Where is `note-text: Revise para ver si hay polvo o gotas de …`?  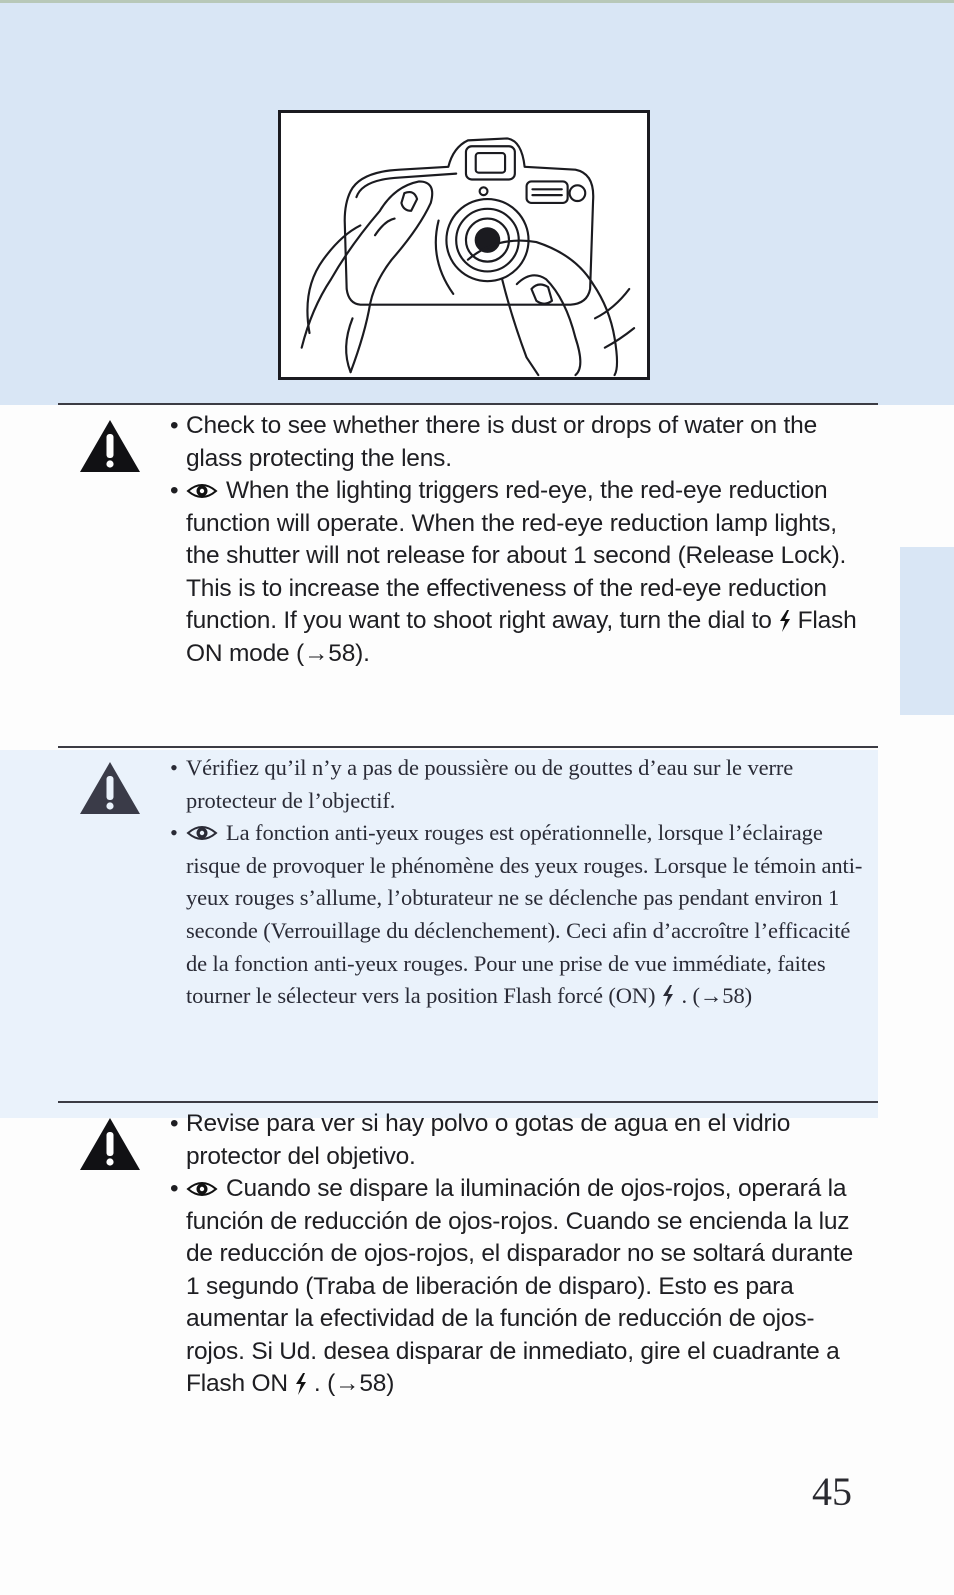
note-text: Revise para ver si hay polvo o gotas de … is located at coordinates (488, 1140).